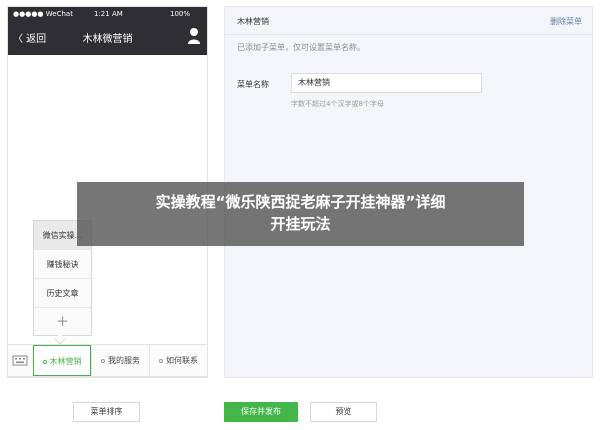 The image size is (600, 430). What do you see at coordinates (386, 83) in the screenshot?
I see `menu-name-input: 木林营销` at bounding box center [386, 83].